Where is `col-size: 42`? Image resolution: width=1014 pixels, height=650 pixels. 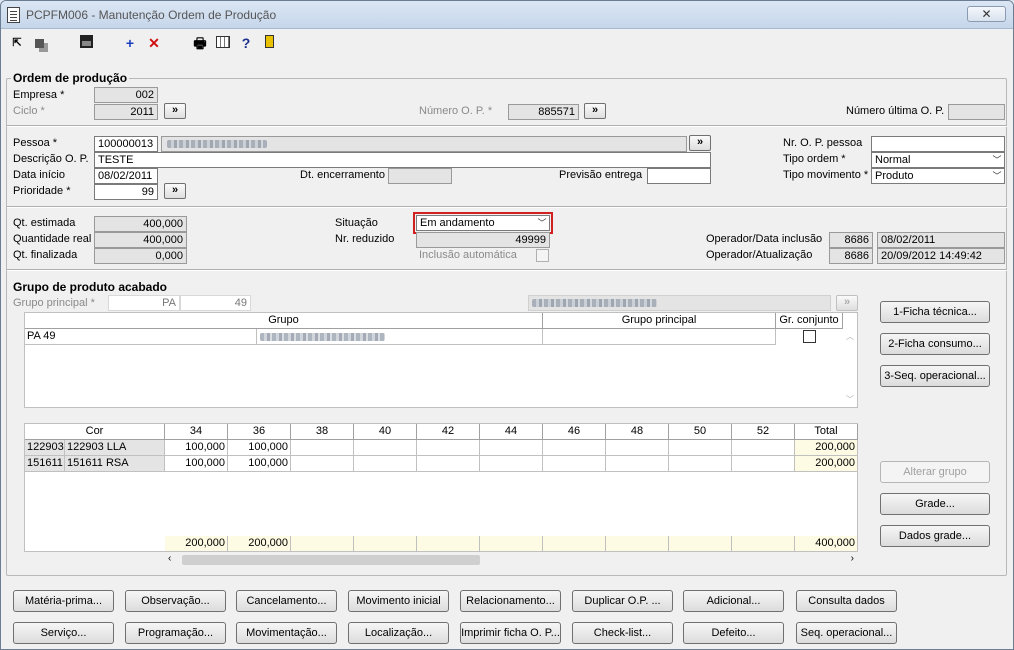
col-size: 42 is located at coordinates (448, 432).